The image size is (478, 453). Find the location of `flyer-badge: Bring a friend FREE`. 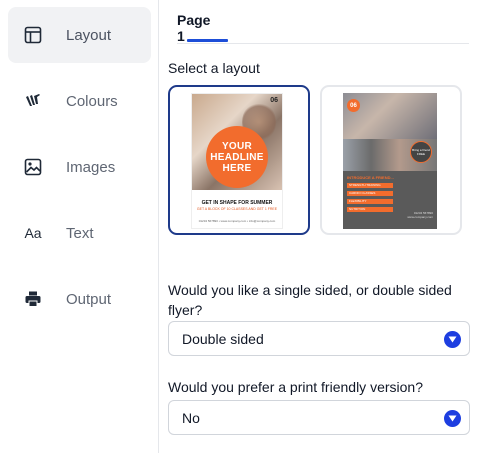

flyer-badge: Bring a friend FREE is located at coordinates (421, 152).